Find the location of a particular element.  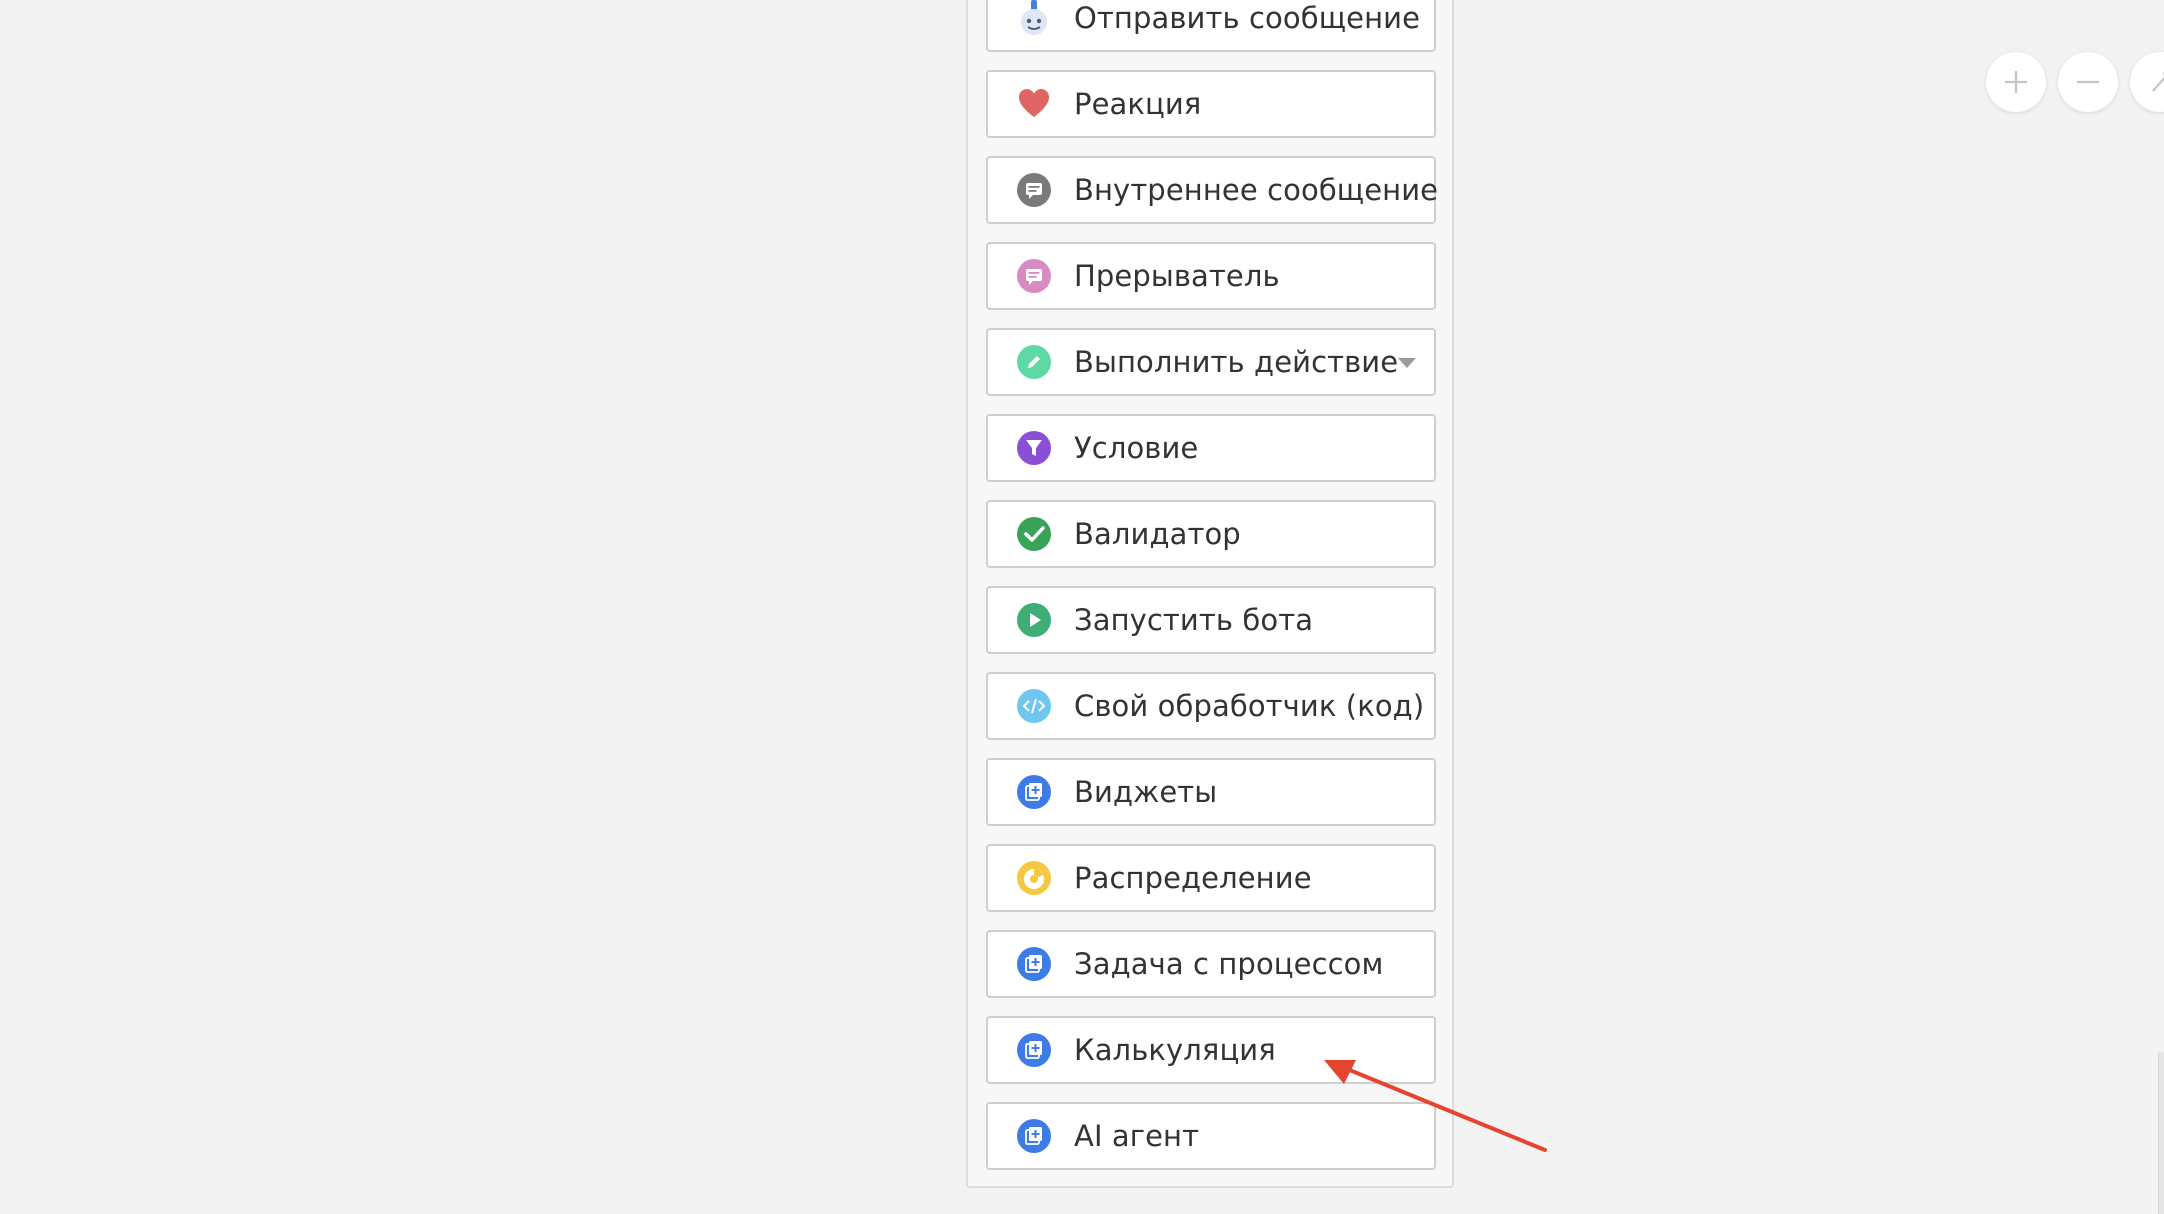

checkmark-icon is located at coordinates (1034, 534).